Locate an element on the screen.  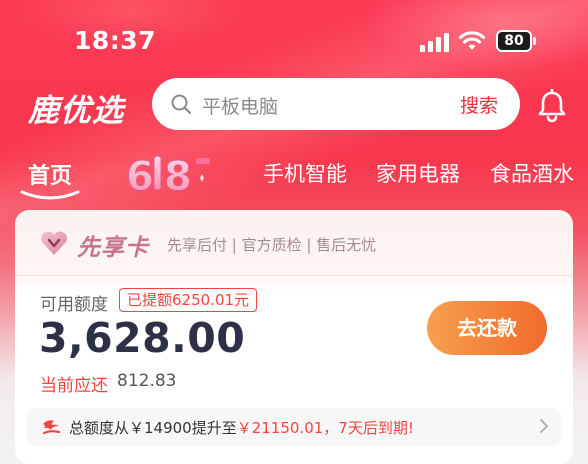
wifi-icon is located at coordinates (472, 40).